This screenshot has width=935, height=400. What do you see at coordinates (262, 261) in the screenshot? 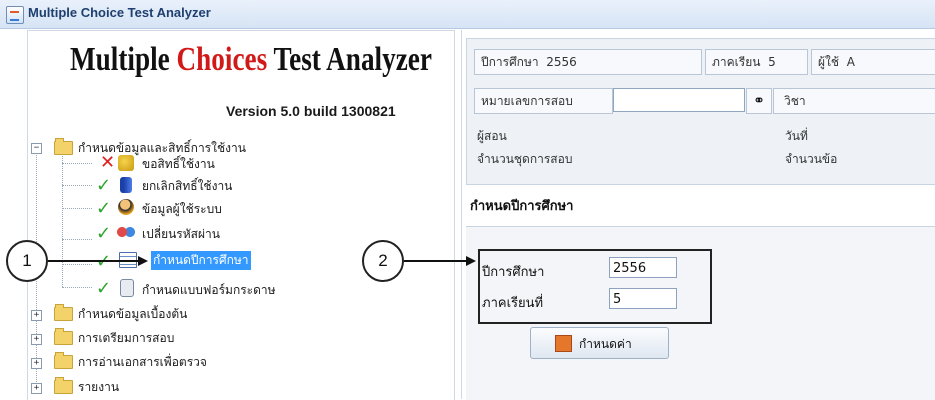
I see `callout-arrows` at bounding box center [262, 261].